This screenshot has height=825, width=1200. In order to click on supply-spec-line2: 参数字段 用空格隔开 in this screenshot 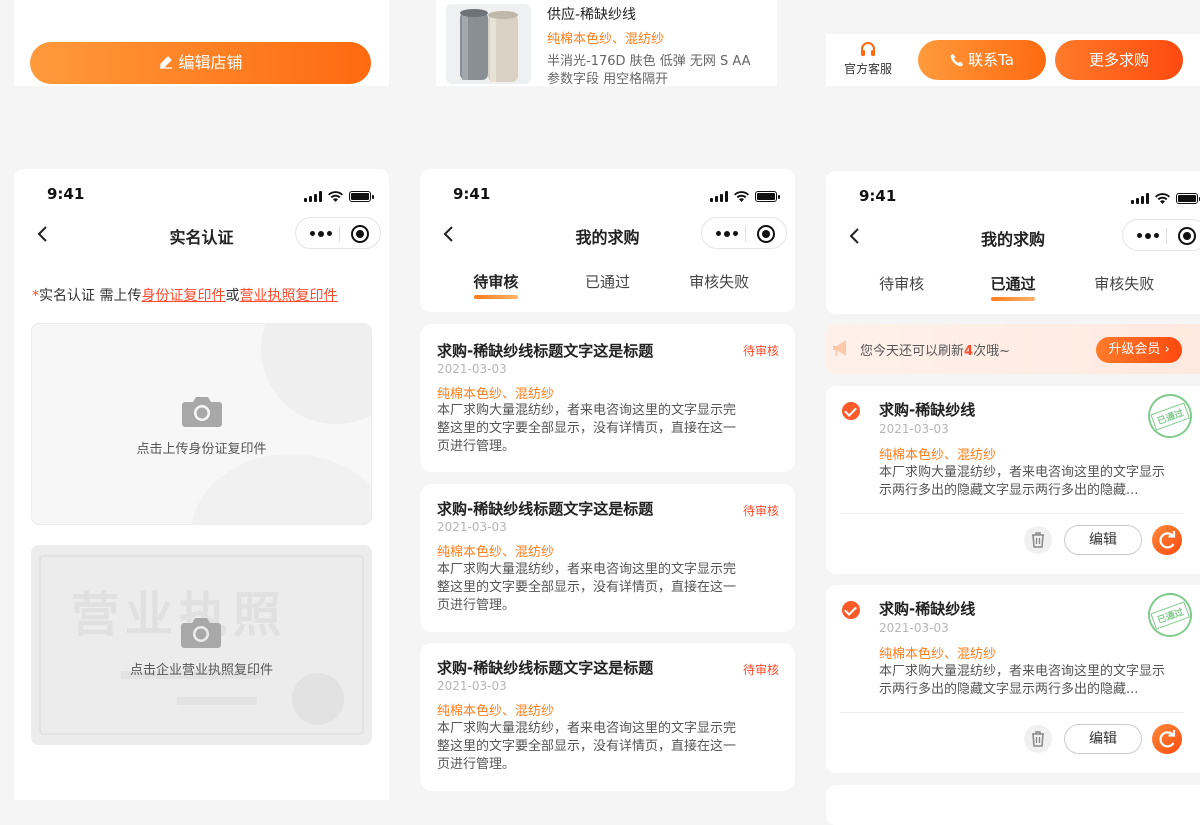, I will do `click(608, 79)`.